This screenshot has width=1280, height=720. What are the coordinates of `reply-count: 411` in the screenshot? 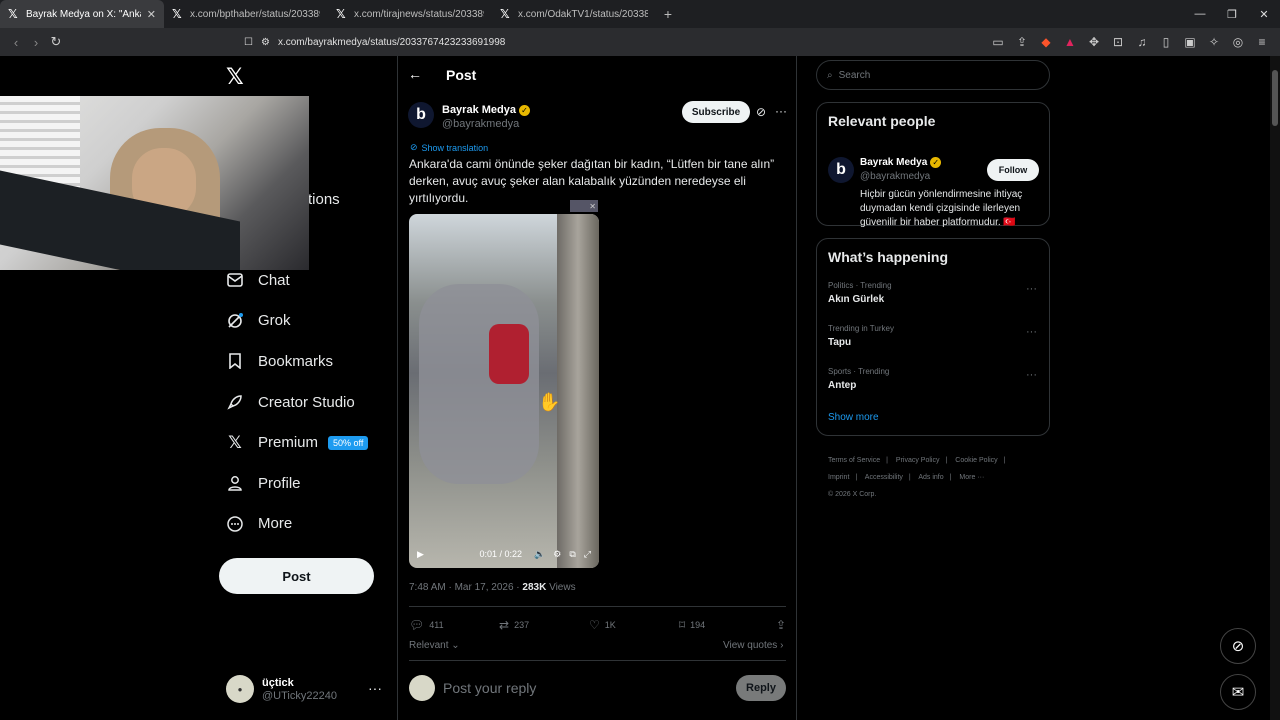 It's located at (436, 625).